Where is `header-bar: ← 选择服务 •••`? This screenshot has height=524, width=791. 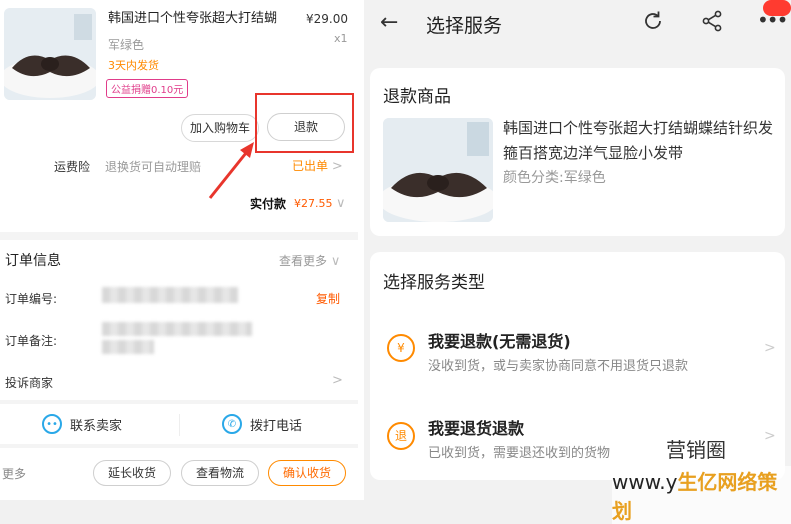 header-bar: ← 选择服务 ••• is located at coordinates (577, 26).